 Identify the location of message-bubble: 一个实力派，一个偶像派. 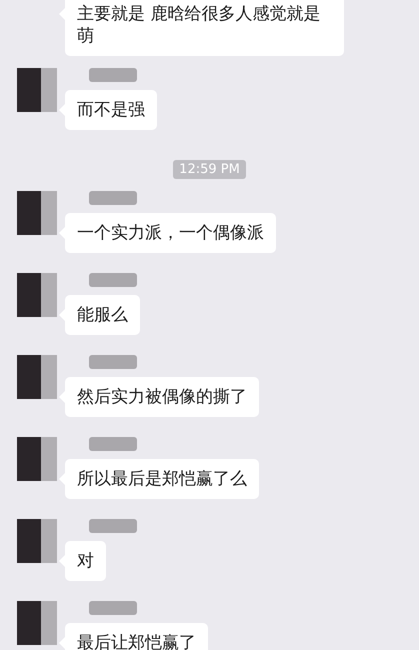
(170, 233).